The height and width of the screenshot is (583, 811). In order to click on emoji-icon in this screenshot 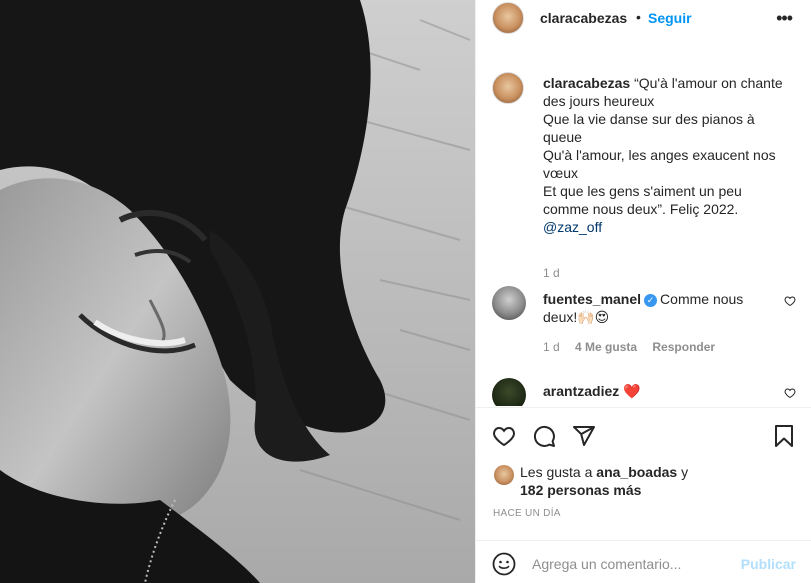, I will do `click(505, 565)`.